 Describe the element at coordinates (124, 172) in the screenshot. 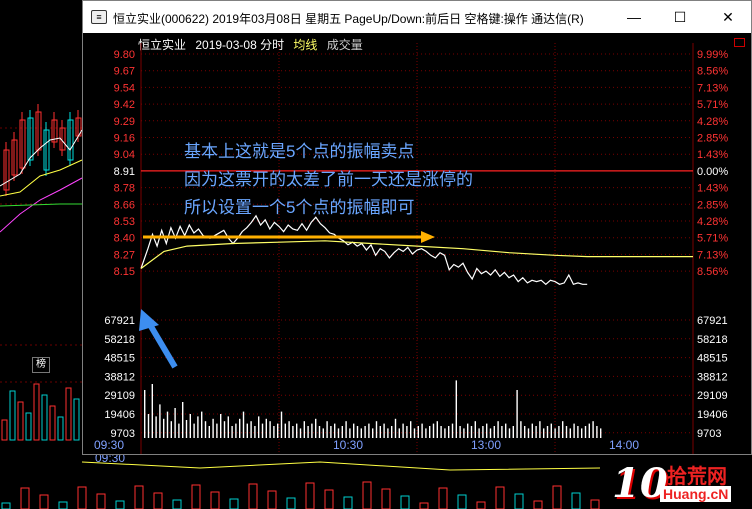

I see `price-tick-label: 8.91` at that location.